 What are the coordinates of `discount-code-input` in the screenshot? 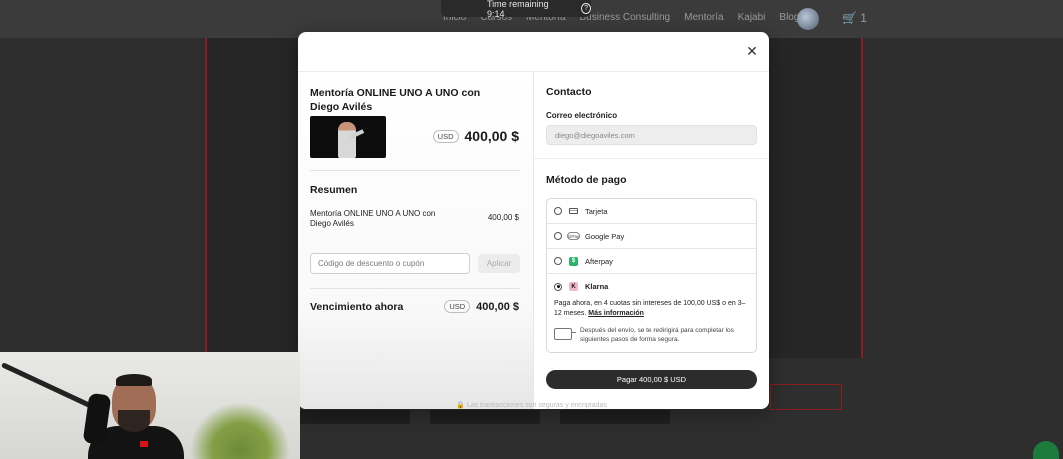 It's located at (390, 263).